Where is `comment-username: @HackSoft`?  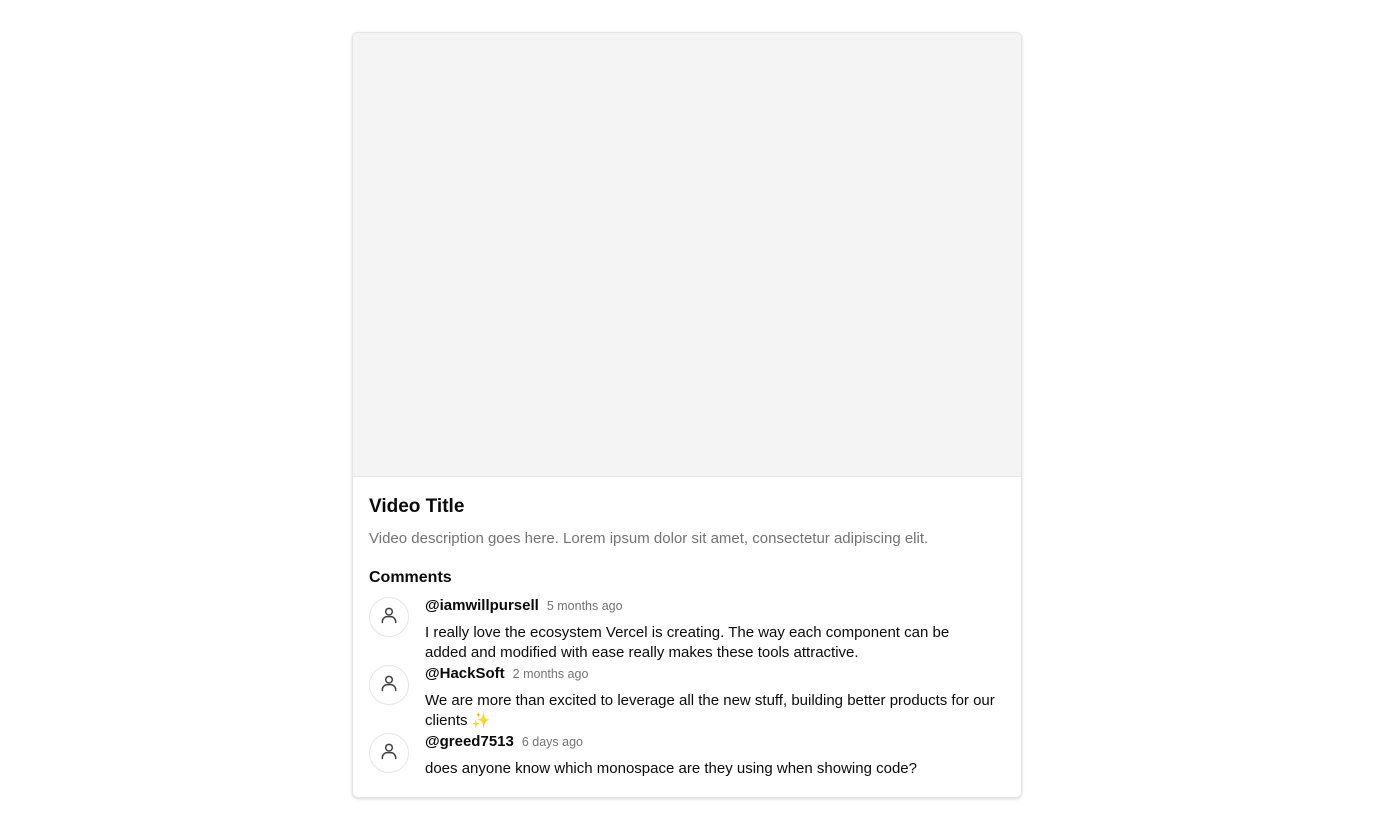 comment-username: @HackSoft is located at coordinates (465, 673).